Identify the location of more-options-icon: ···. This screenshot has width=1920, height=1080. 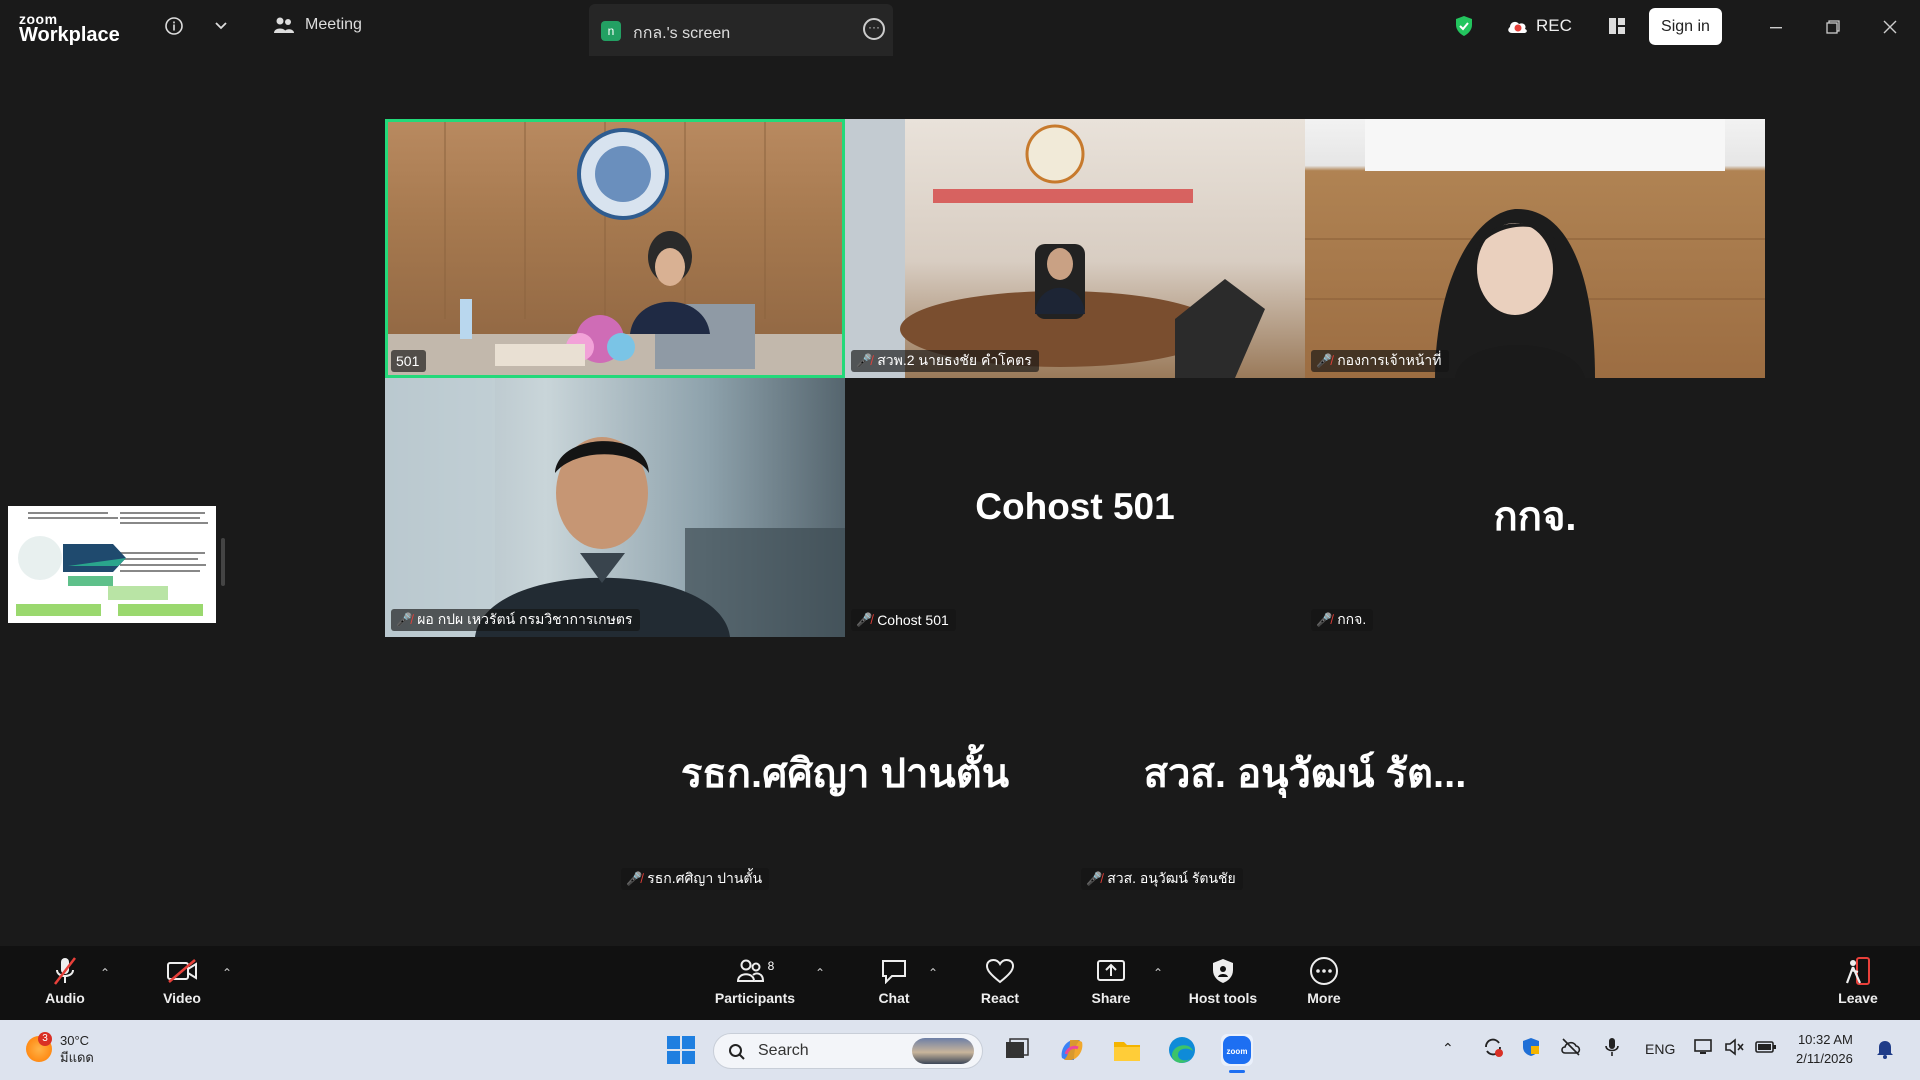
(874, 29).